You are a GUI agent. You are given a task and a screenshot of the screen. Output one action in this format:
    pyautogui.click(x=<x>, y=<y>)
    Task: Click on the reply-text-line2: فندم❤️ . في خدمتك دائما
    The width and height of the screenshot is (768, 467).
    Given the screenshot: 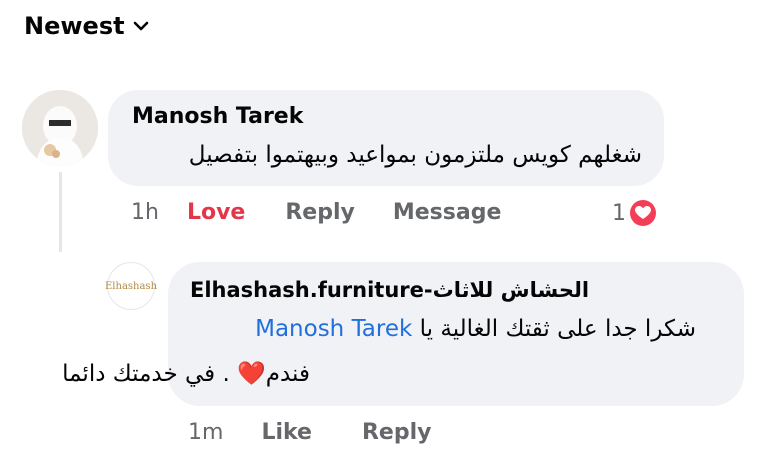 What is the action you would take?
    pyautogui.click(x=186, y=374)
    